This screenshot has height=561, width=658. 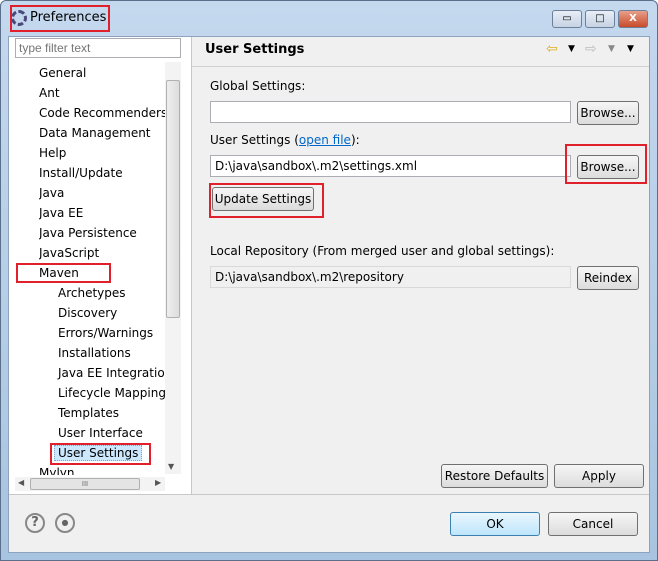 I want to click on tree-item-label: Mylyn, so click(x=57, y=470).